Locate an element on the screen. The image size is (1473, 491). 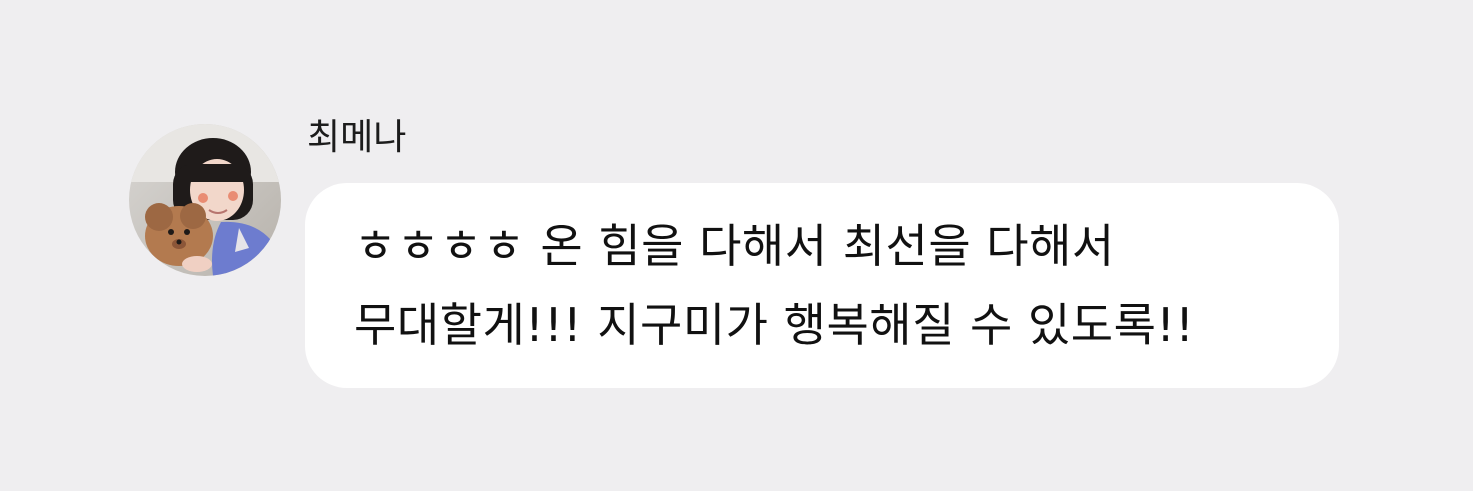
profile-photo-icon is located at coordinates (205, 200).